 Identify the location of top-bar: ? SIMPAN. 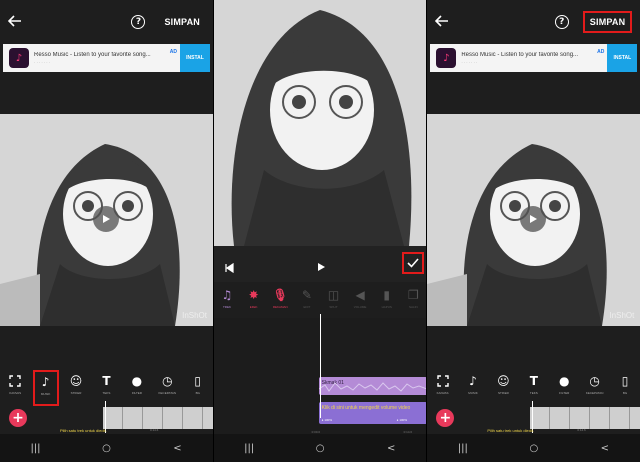
(533, 22).